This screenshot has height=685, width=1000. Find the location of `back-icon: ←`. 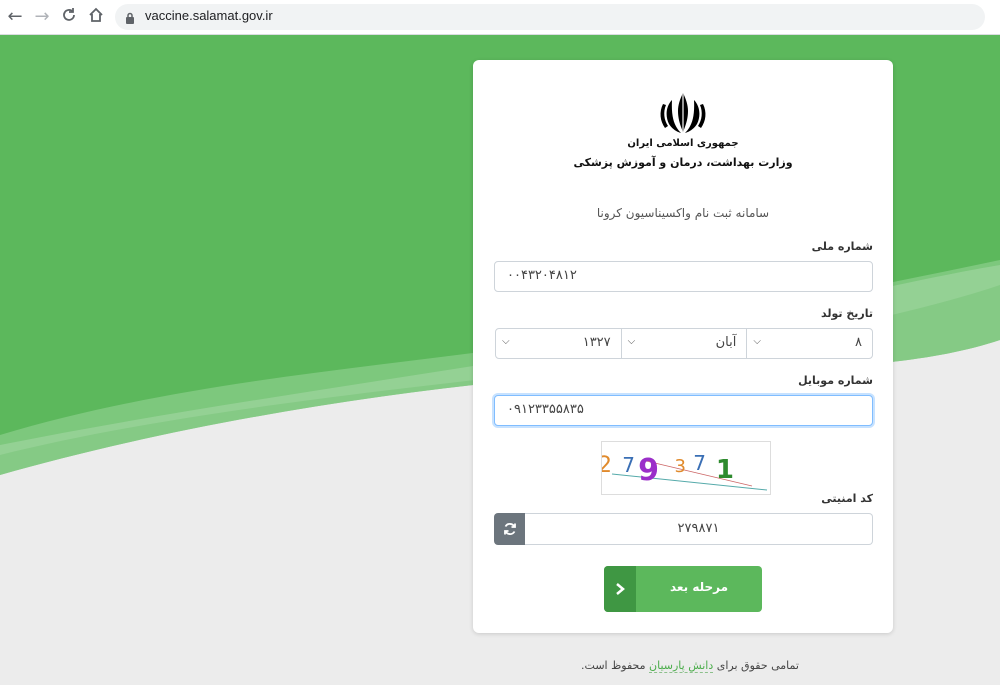

back-icon: ← is located at coordinates (15, 17).